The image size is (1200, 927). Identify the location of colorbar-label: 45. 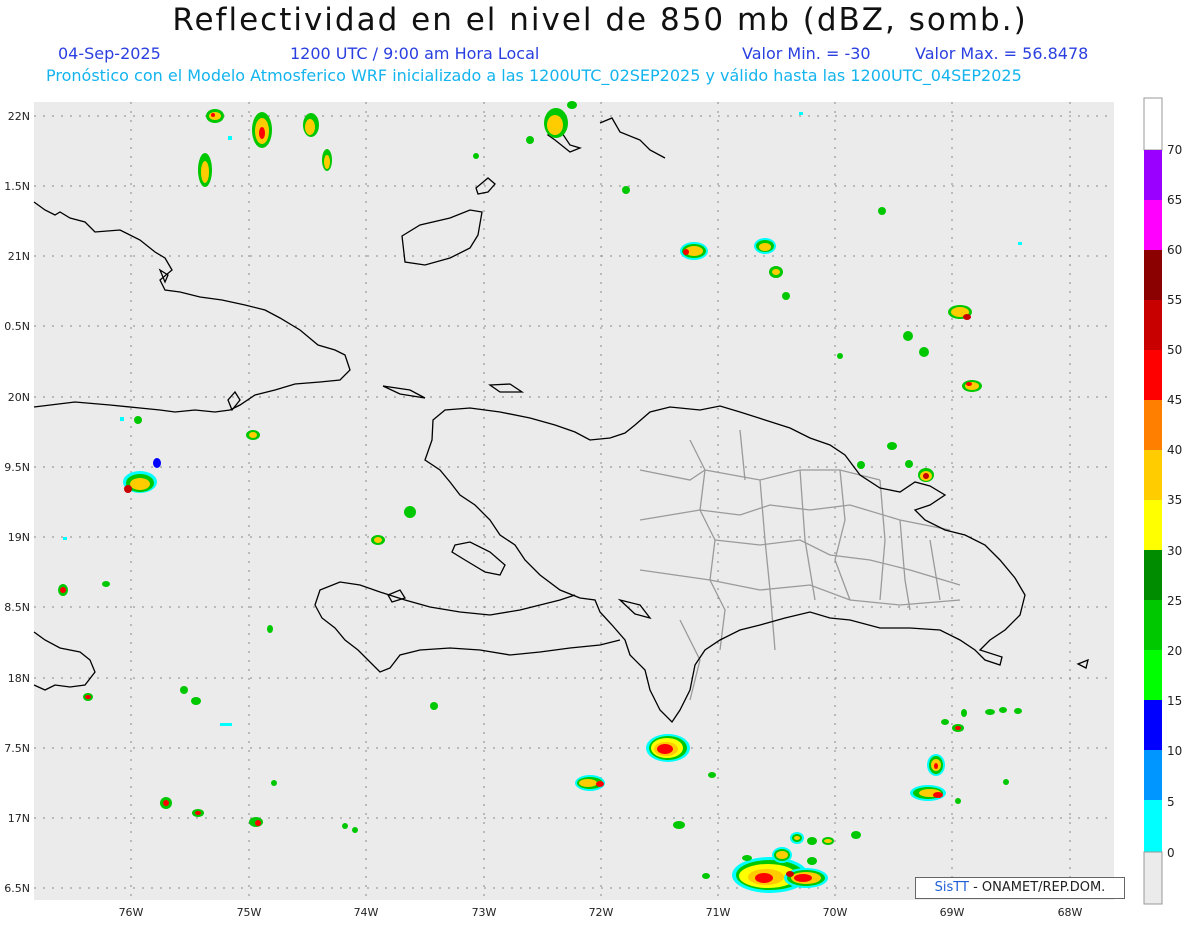
(1174, 400).